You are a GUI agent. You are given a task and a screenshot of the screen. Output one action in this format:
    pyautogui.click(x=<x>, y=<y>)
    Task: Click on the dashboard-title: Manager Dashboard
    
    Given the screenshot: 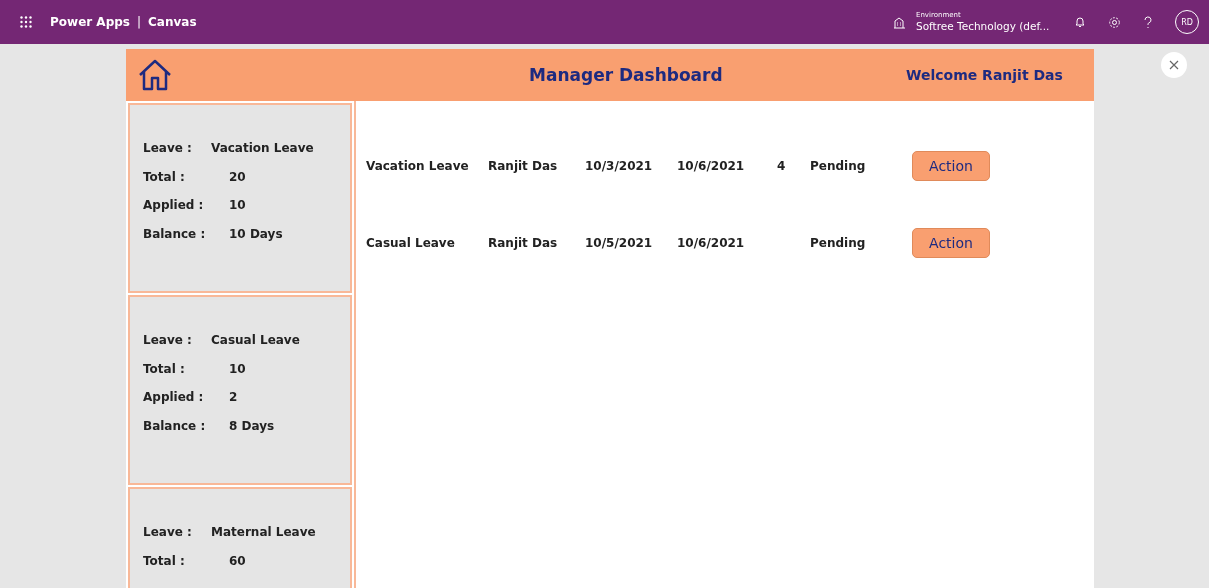 What is the action you would take?
    pyautogui.click(x=626, y=75)
    